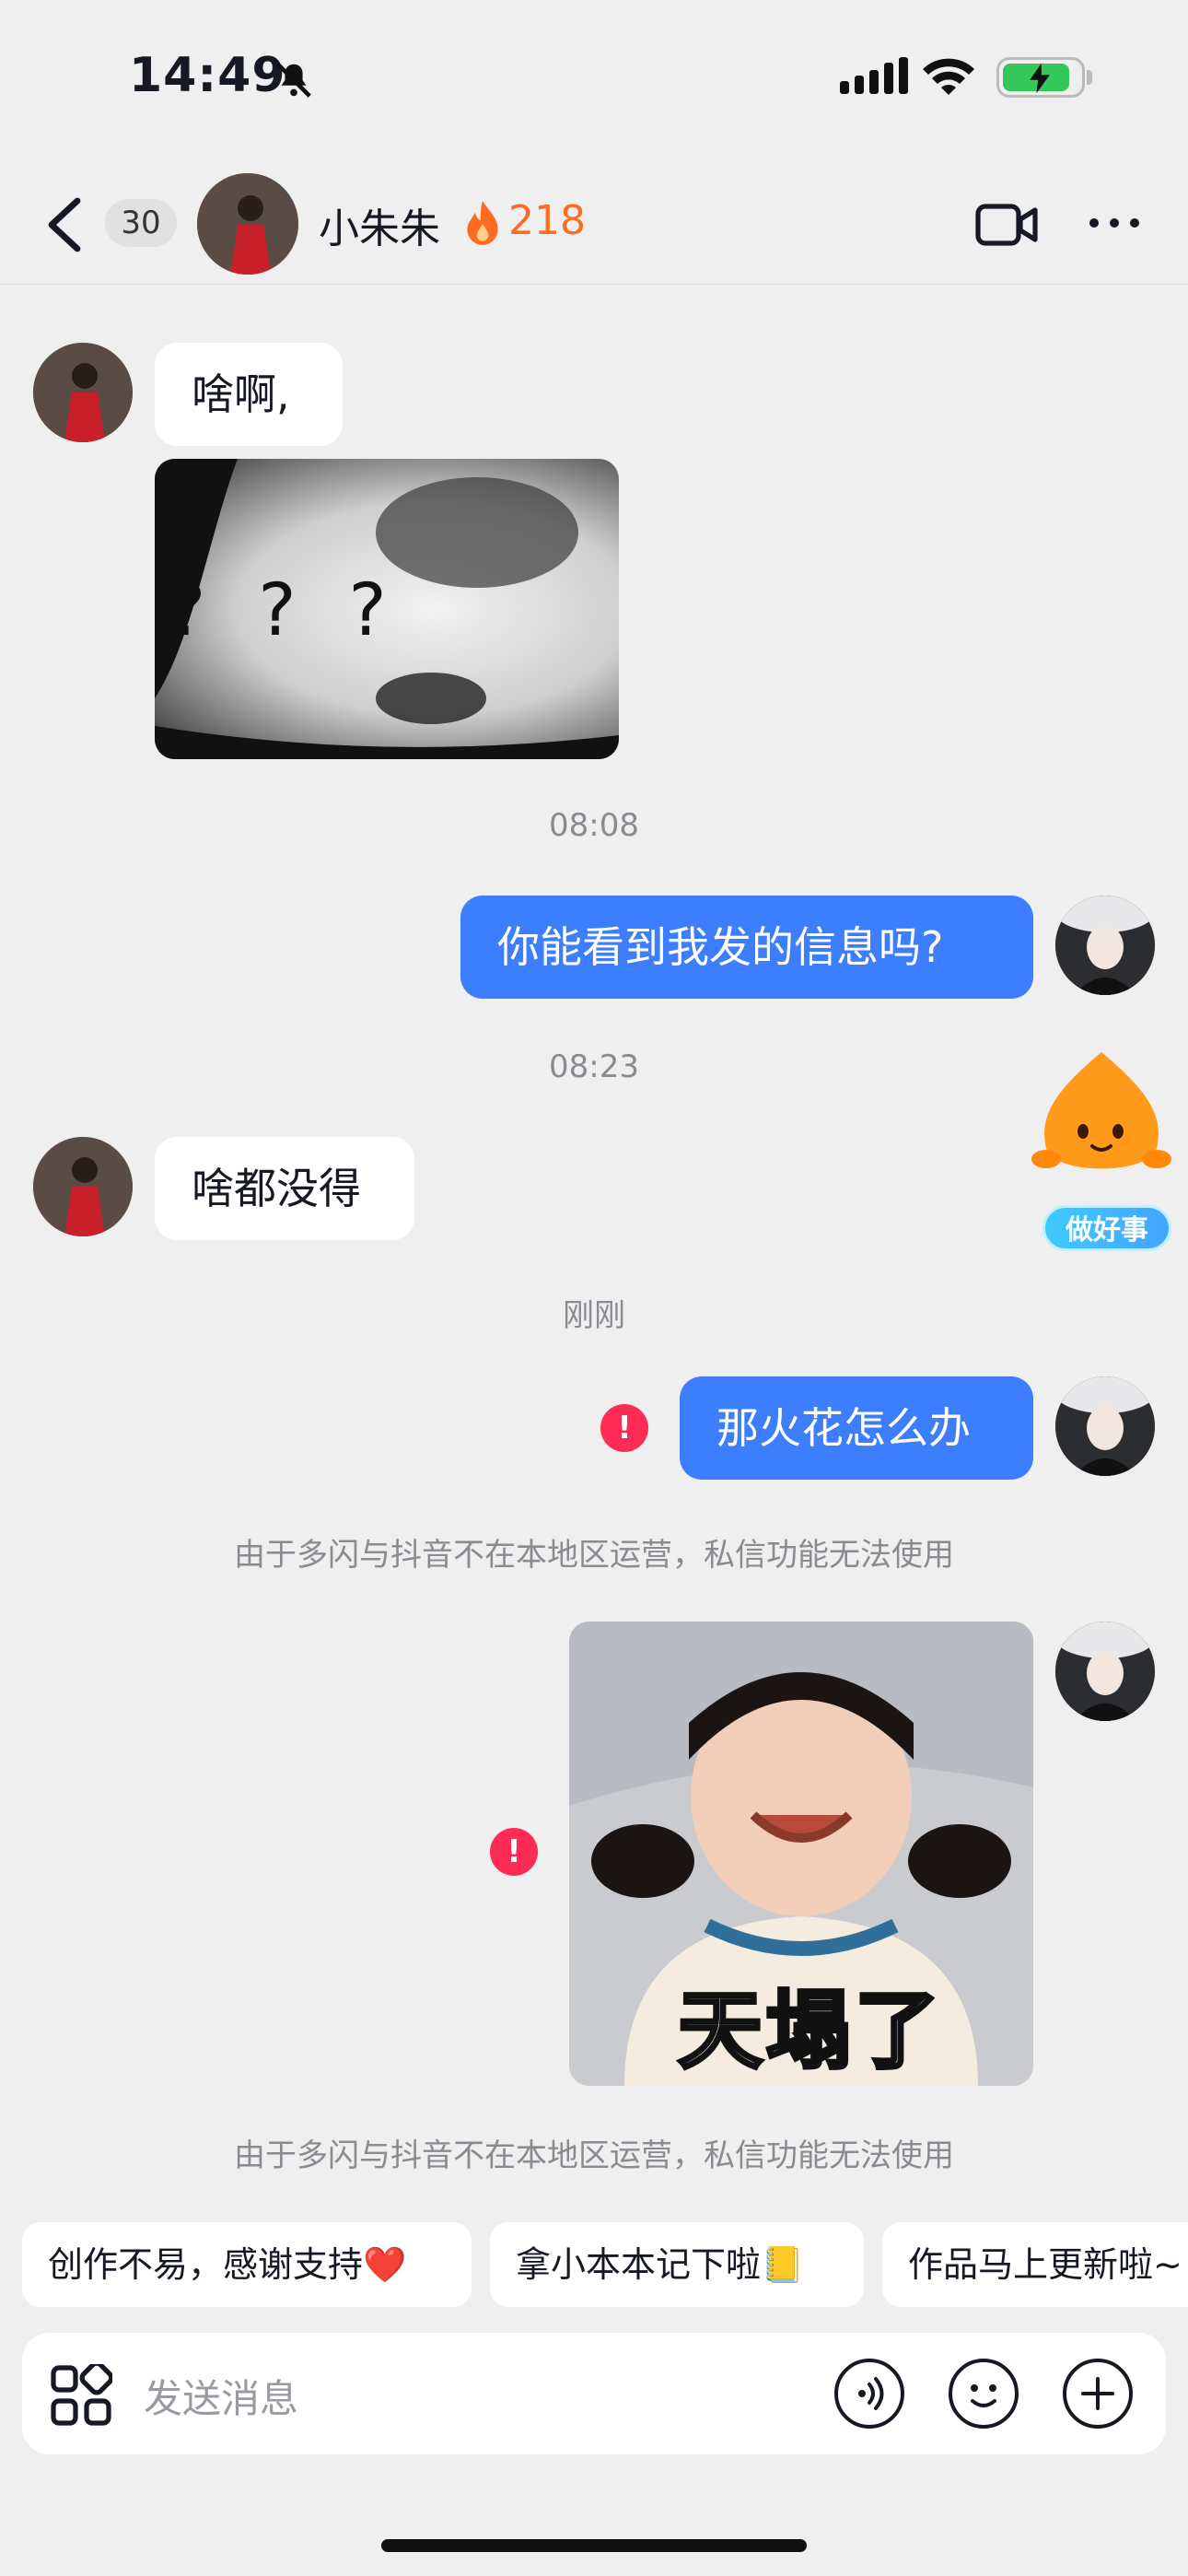 The image size is (1188, 2576). I want to click on flame-icon, so click(482, 223).